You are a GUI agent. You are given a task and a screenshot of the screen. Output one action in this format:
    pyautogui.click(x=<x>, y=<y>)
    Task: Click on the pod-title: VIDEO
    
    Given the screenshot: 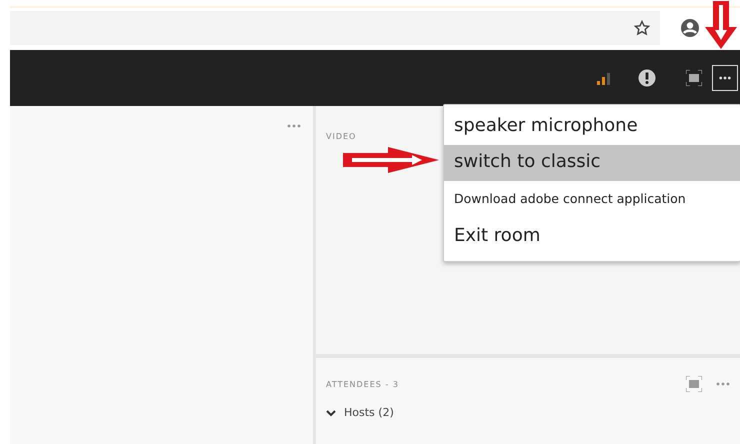 What is the action you would take?
    pyautogui.click(x=341, y=136)
    